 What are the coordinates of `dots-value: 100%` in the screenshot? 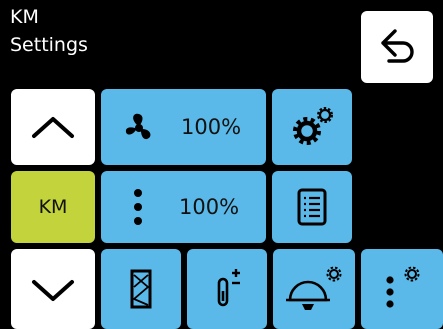 It's located at (209, 207).